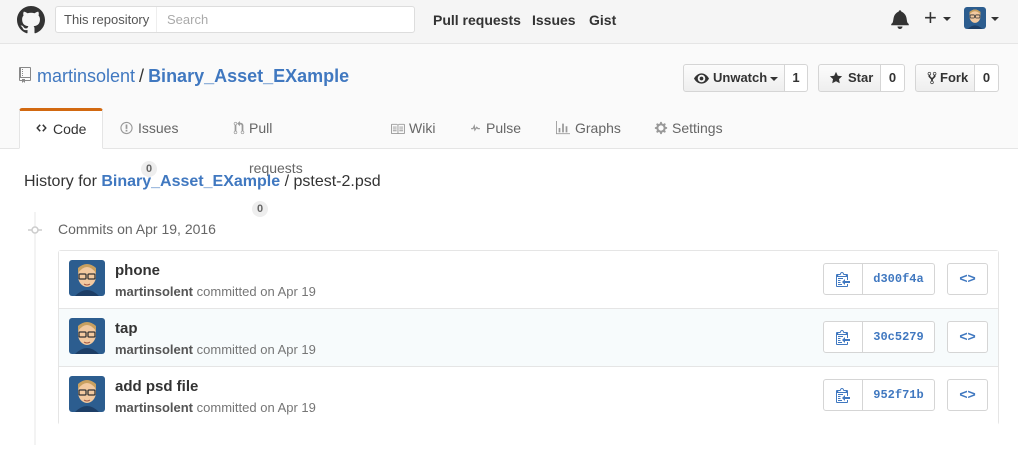 The width and height of the screenshot is (1018, 467). I want to click on tab-settings: Settings, so click(688, 128).